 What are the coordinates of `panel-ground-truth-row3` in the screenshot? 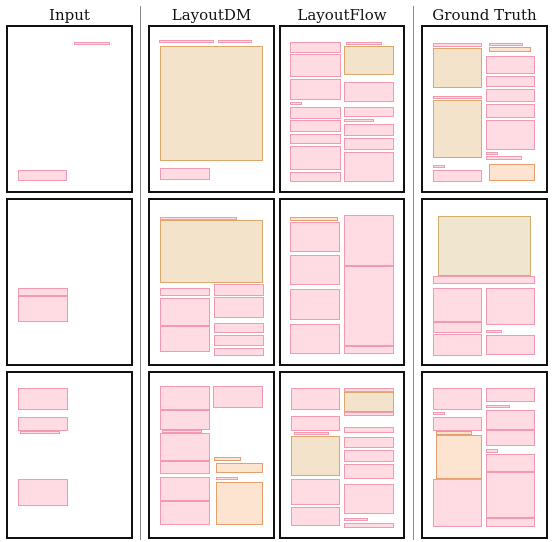 It's located at (484, 455).